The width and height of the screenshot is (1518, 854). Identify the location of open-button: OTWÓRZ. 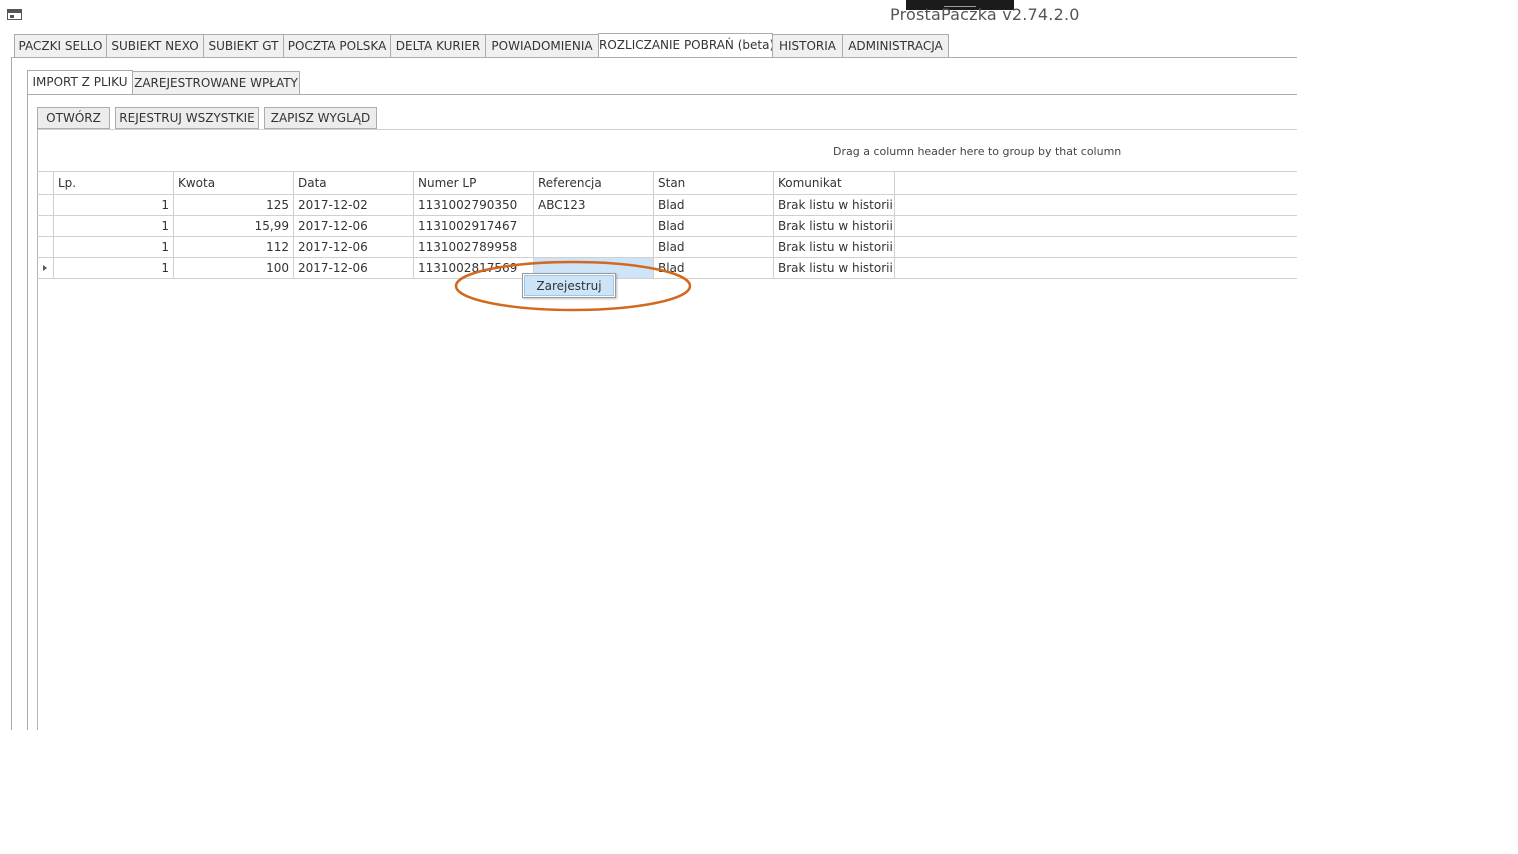
(73, 118).